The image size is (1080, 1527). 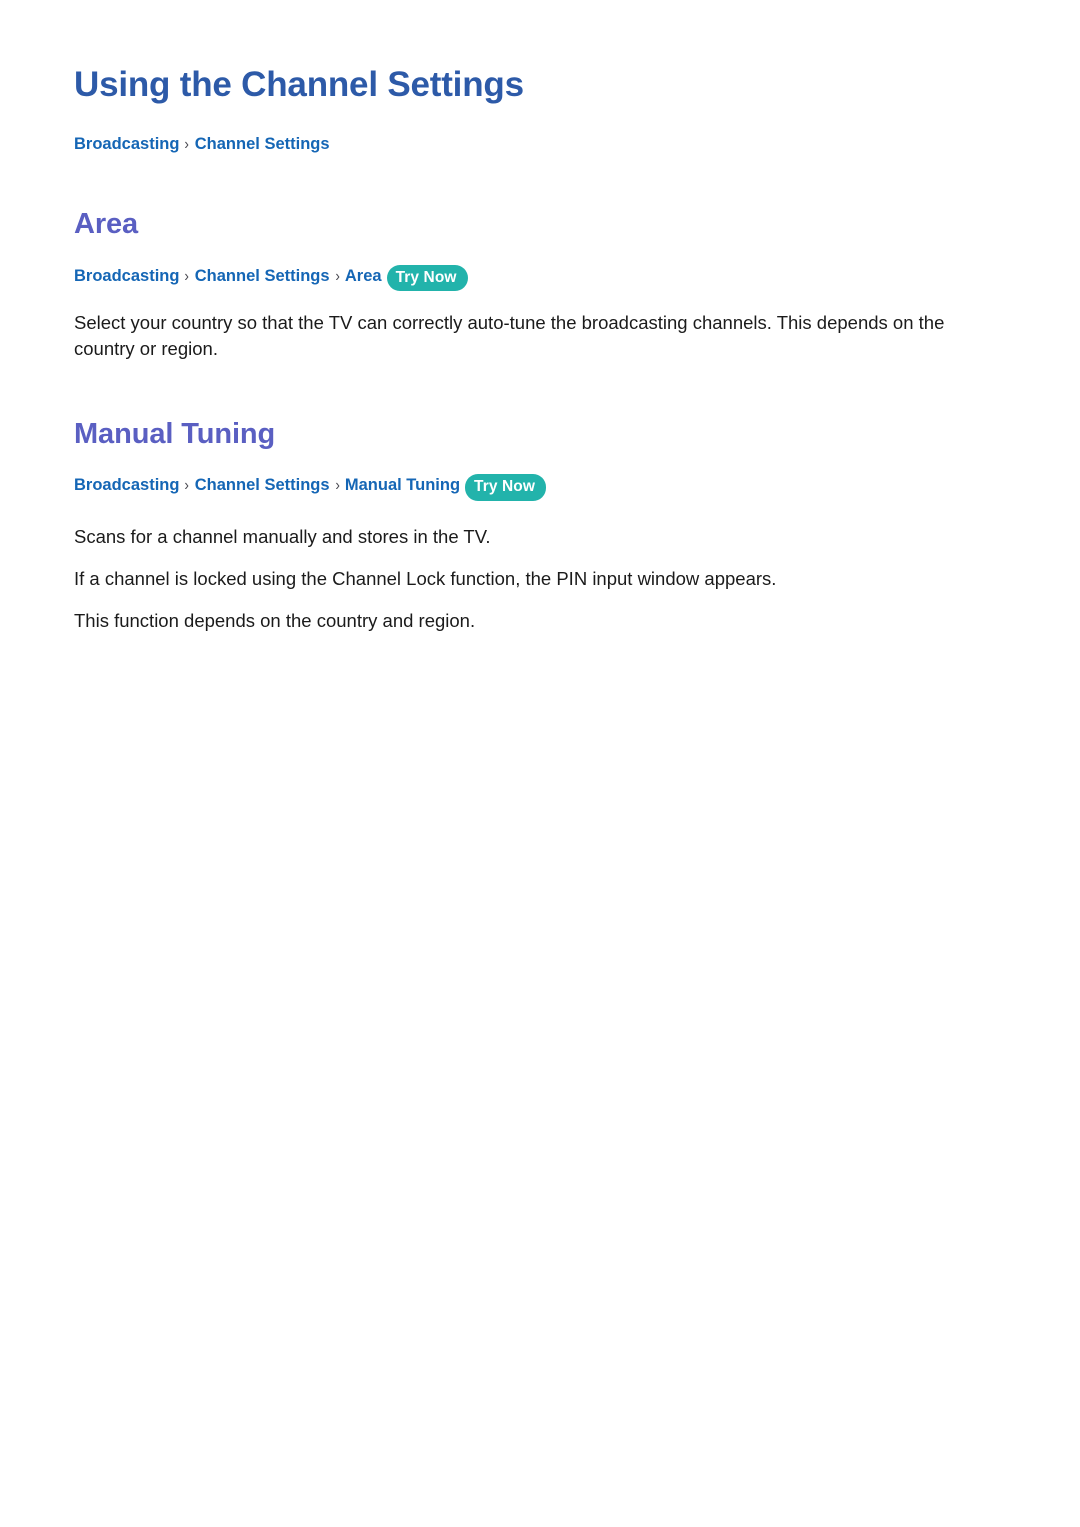 I want to click on page-title: Using the Channel Settings, so click(x=299, y=84).